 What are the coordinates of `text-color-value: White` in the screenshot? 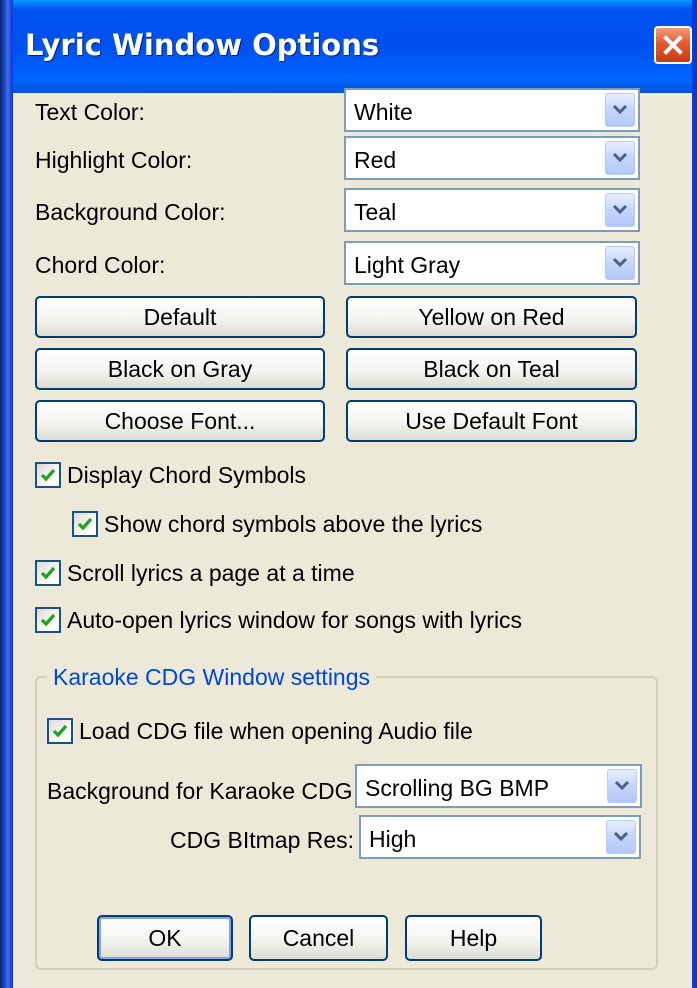 It's located at (383, 112).